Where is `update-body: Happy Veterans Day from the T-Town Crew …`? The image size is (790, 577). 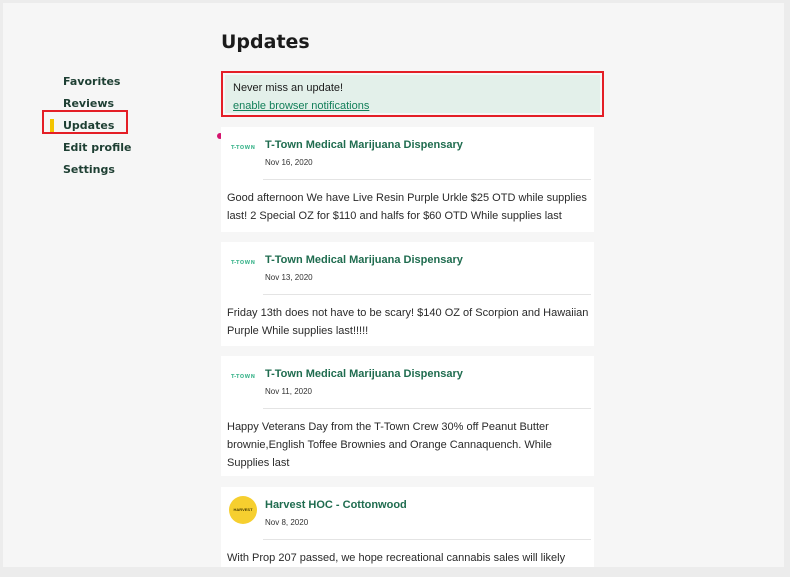 update-body: Happy Veterans Day from the T-Town Crew … is located at coordinates (389, 445).